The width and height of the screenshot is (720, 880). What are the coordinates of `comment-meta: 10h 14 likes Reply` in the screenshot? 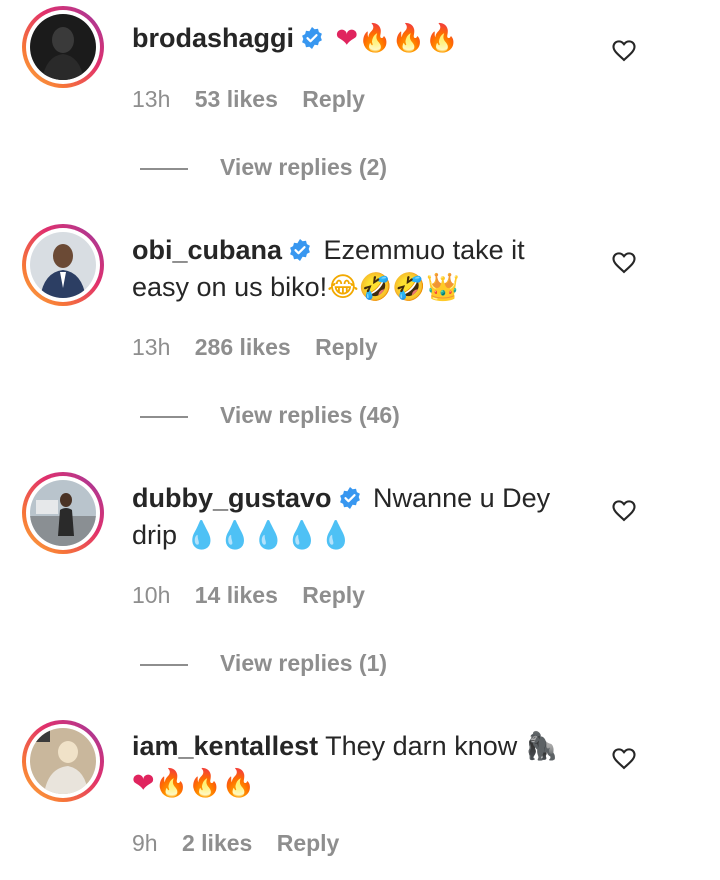 It's located at (257, 595).